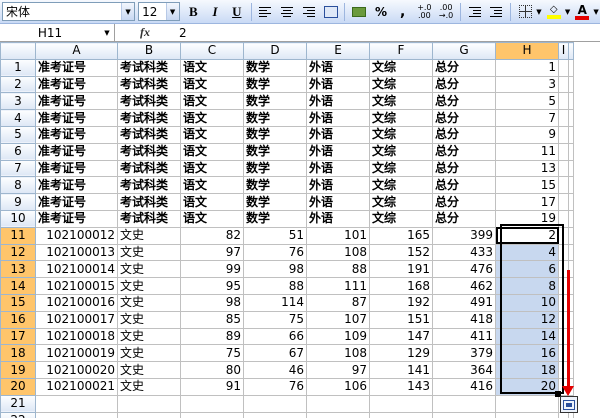 The image size is (600, 418). I want to click on column-header-e: E, so click(338, 51).